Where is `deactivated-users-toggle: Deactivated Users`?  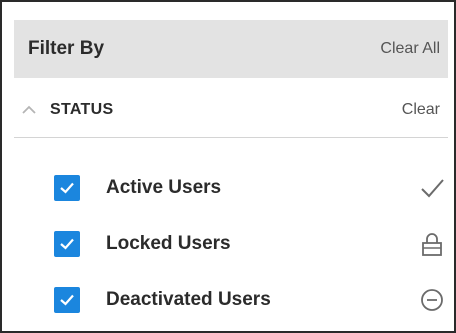 deactivated-users-toggle: Deactivated Users is located at coordinates (162, 300).